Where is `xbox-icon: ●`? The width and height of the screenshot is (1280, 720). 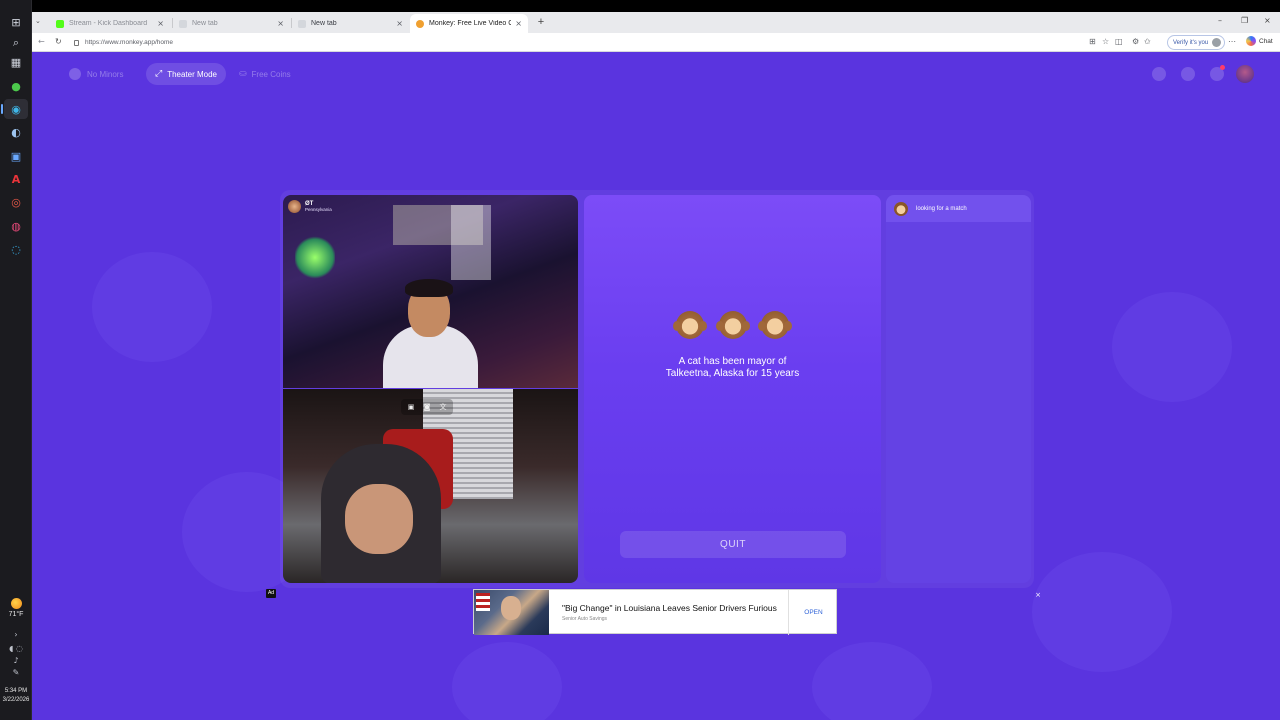
xbox-icon: ● is located at coordinates (16, 86).